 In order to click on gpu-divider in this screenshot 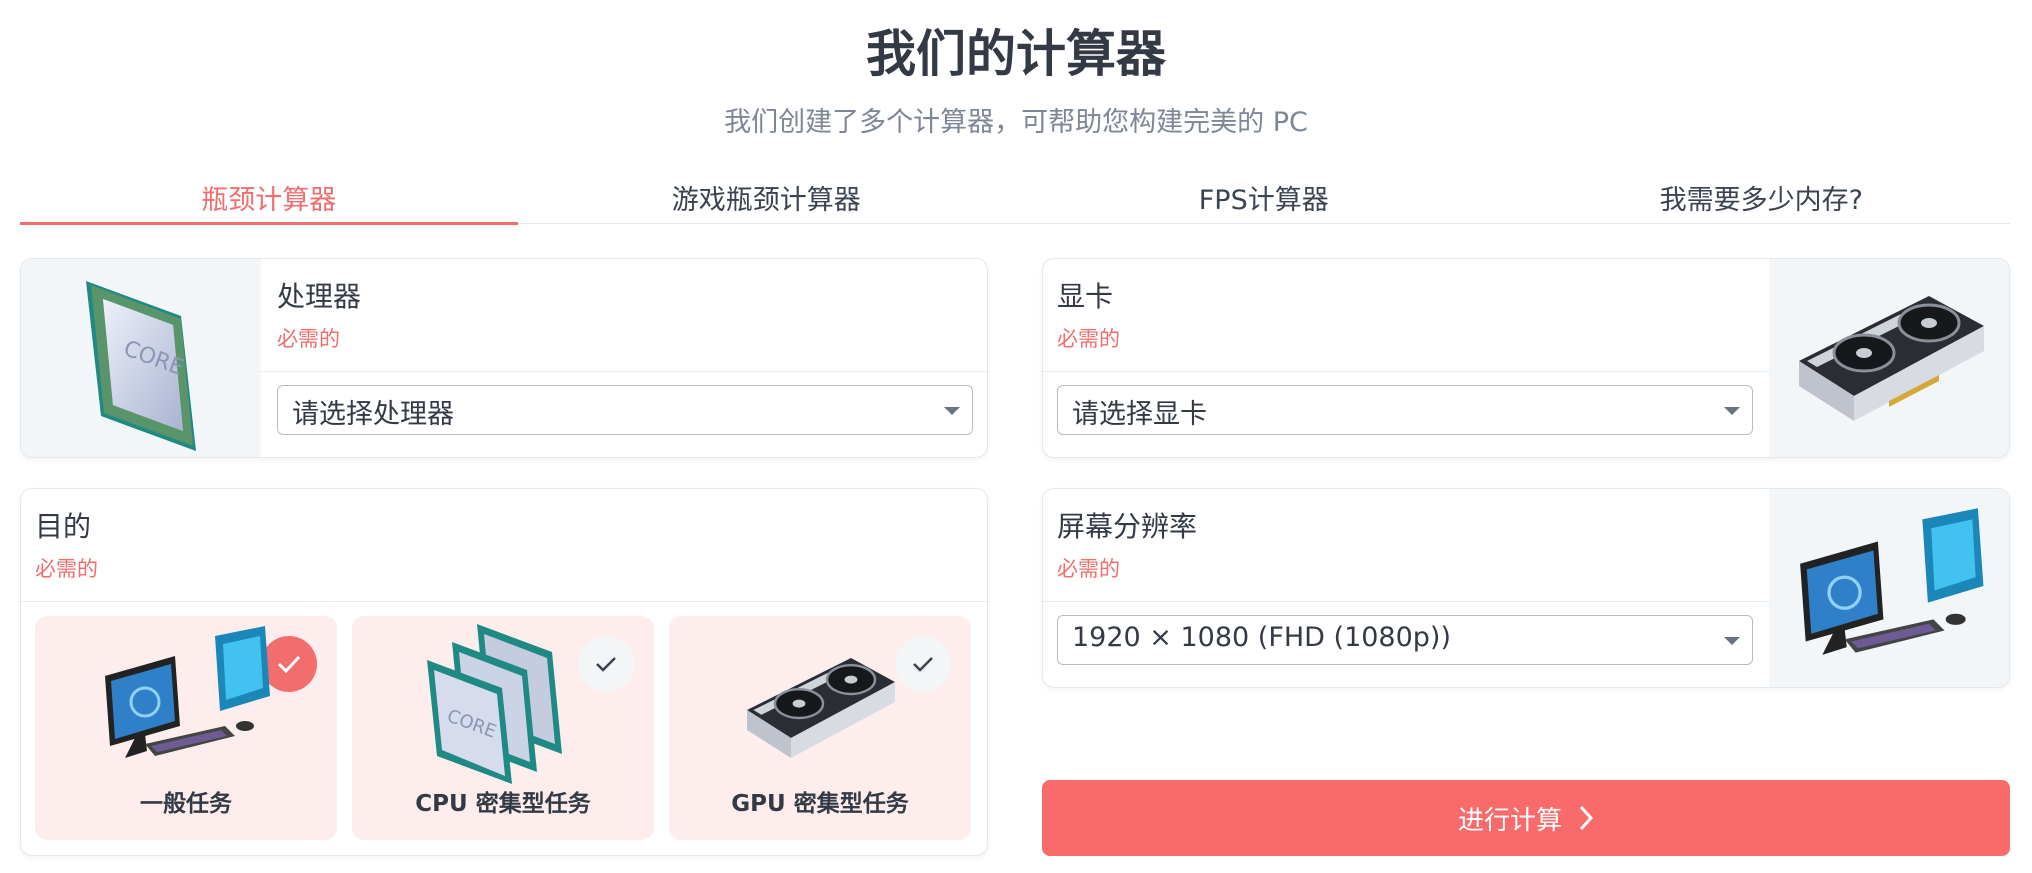, I will do `click(1407, 371)`.